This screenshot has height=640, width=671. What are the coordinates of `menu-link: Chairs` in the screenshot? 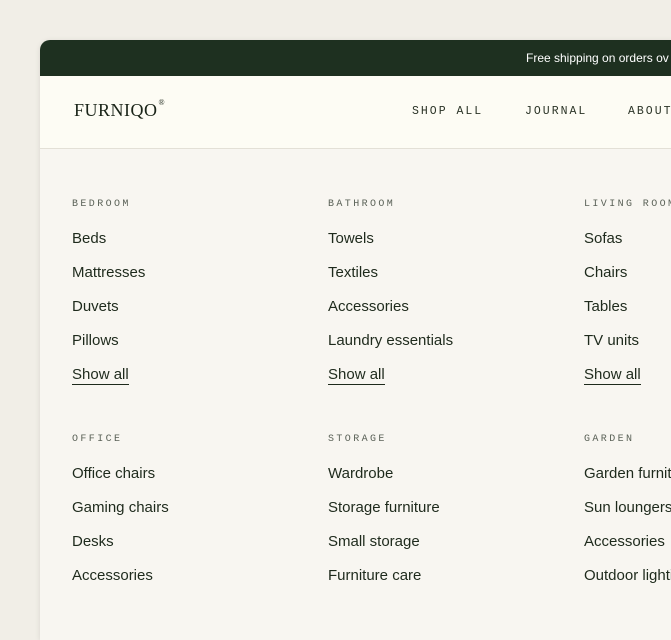 It's located at (627, 280).